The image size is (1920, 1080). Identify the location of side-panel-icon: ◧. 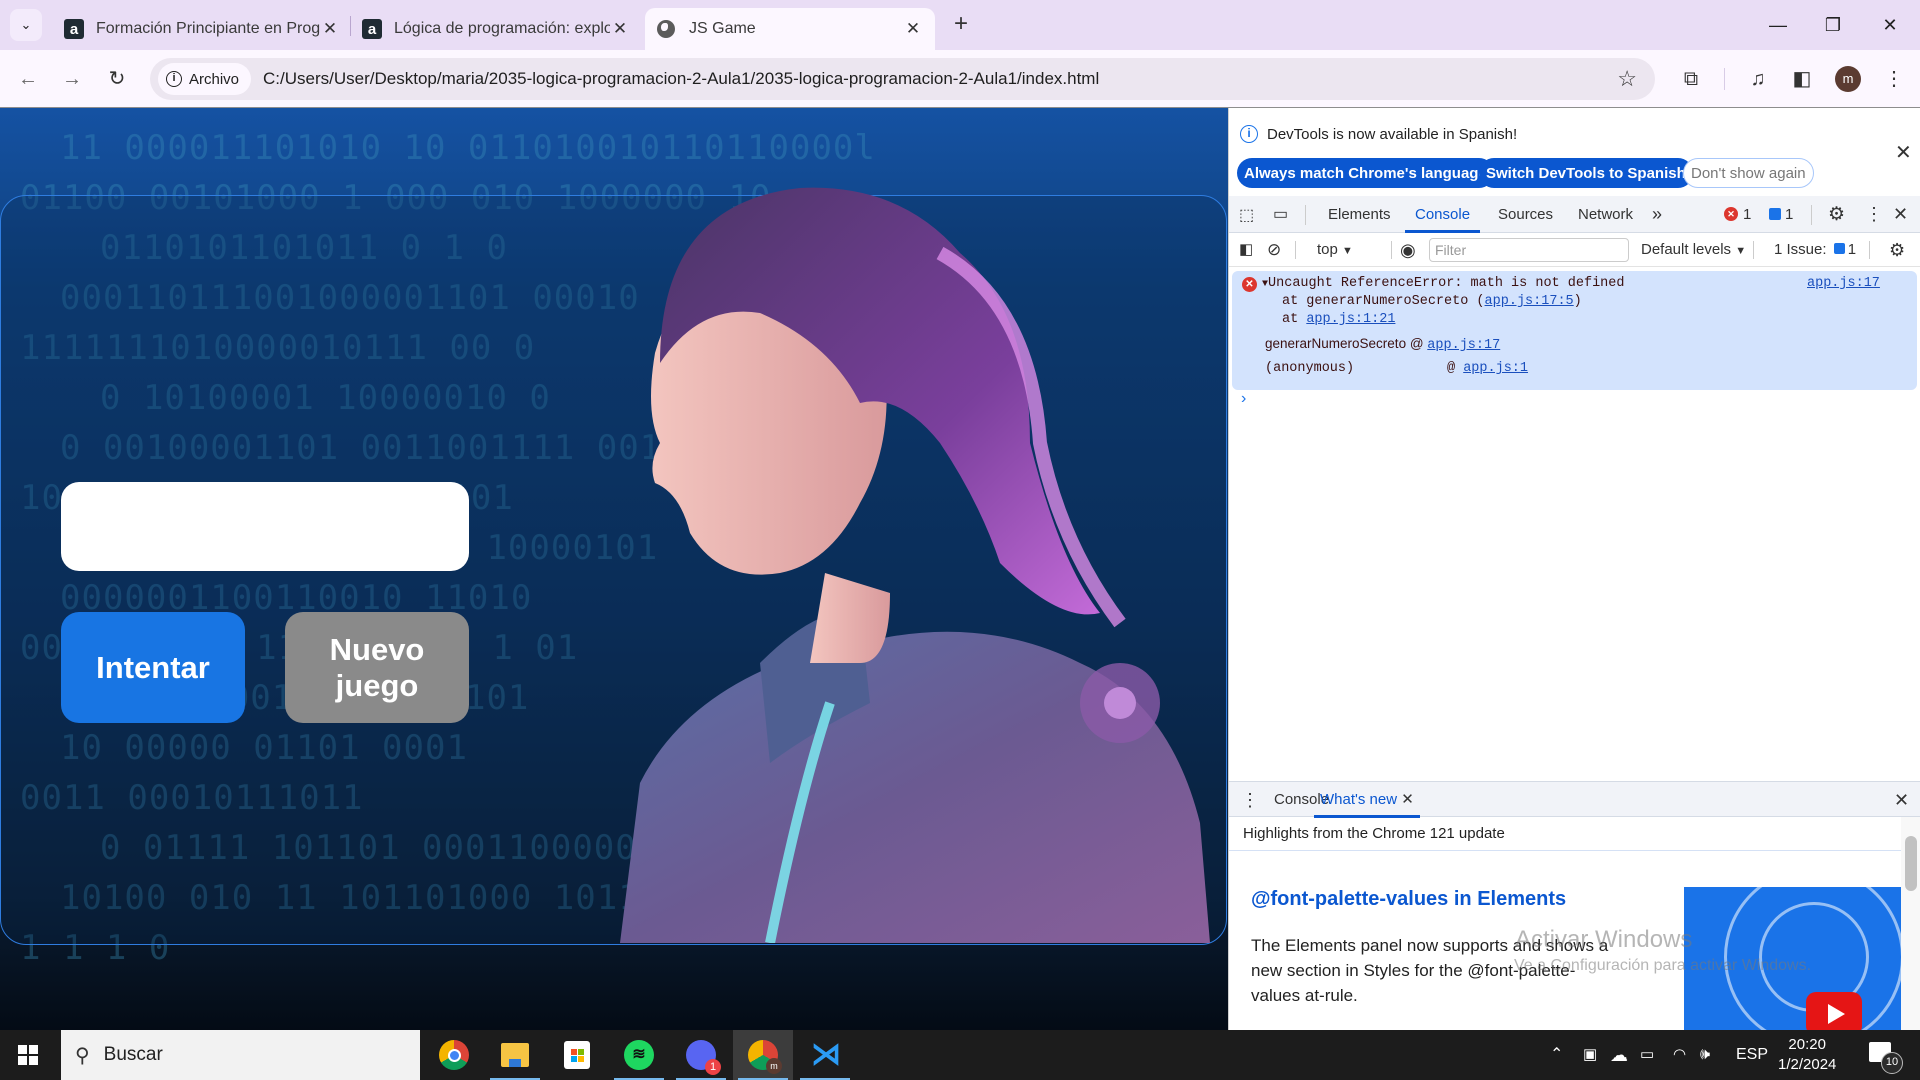
(1802, 79).